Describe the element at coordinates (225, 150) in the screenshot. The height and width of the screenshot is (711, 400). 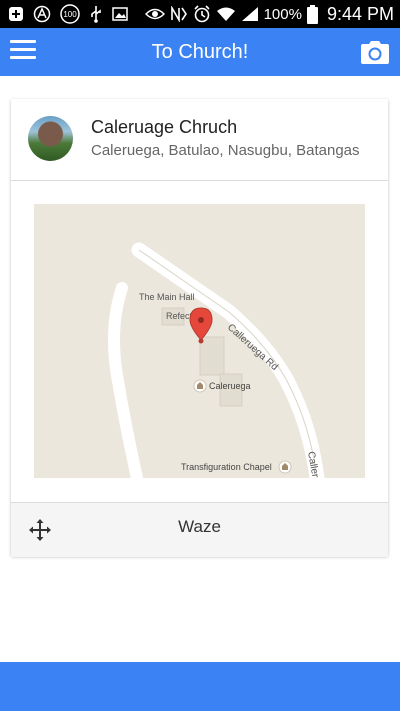
I see `church-address: Caleruega, Batulao, Nasugbu, Batangas` at that location.